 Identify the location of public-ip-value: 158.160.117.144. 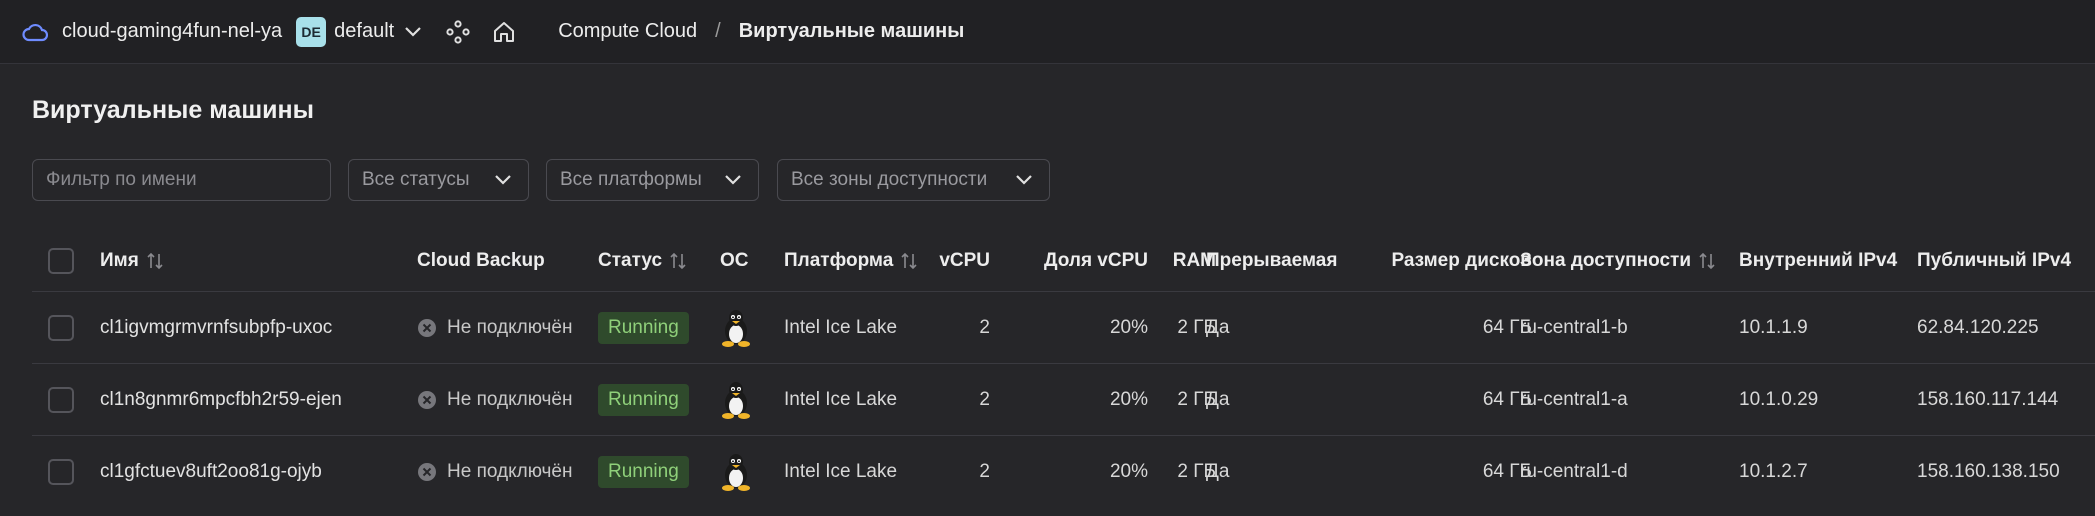
(1988, 399).